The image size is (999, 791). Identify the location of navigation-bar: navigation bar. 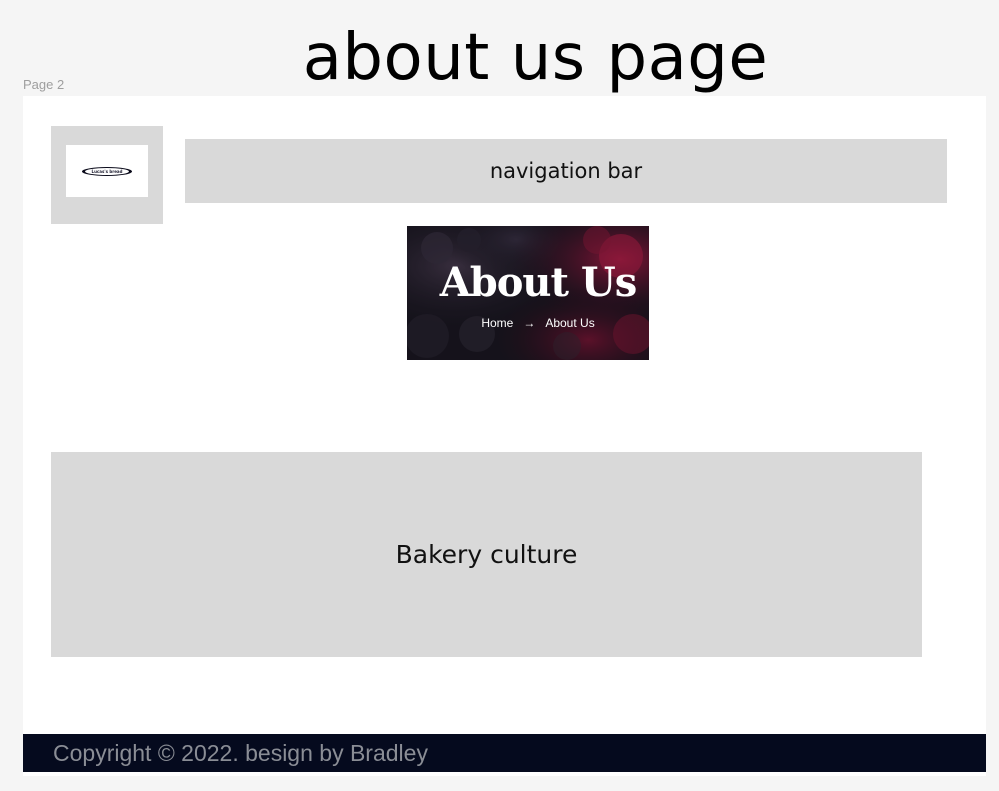
(566, 171).